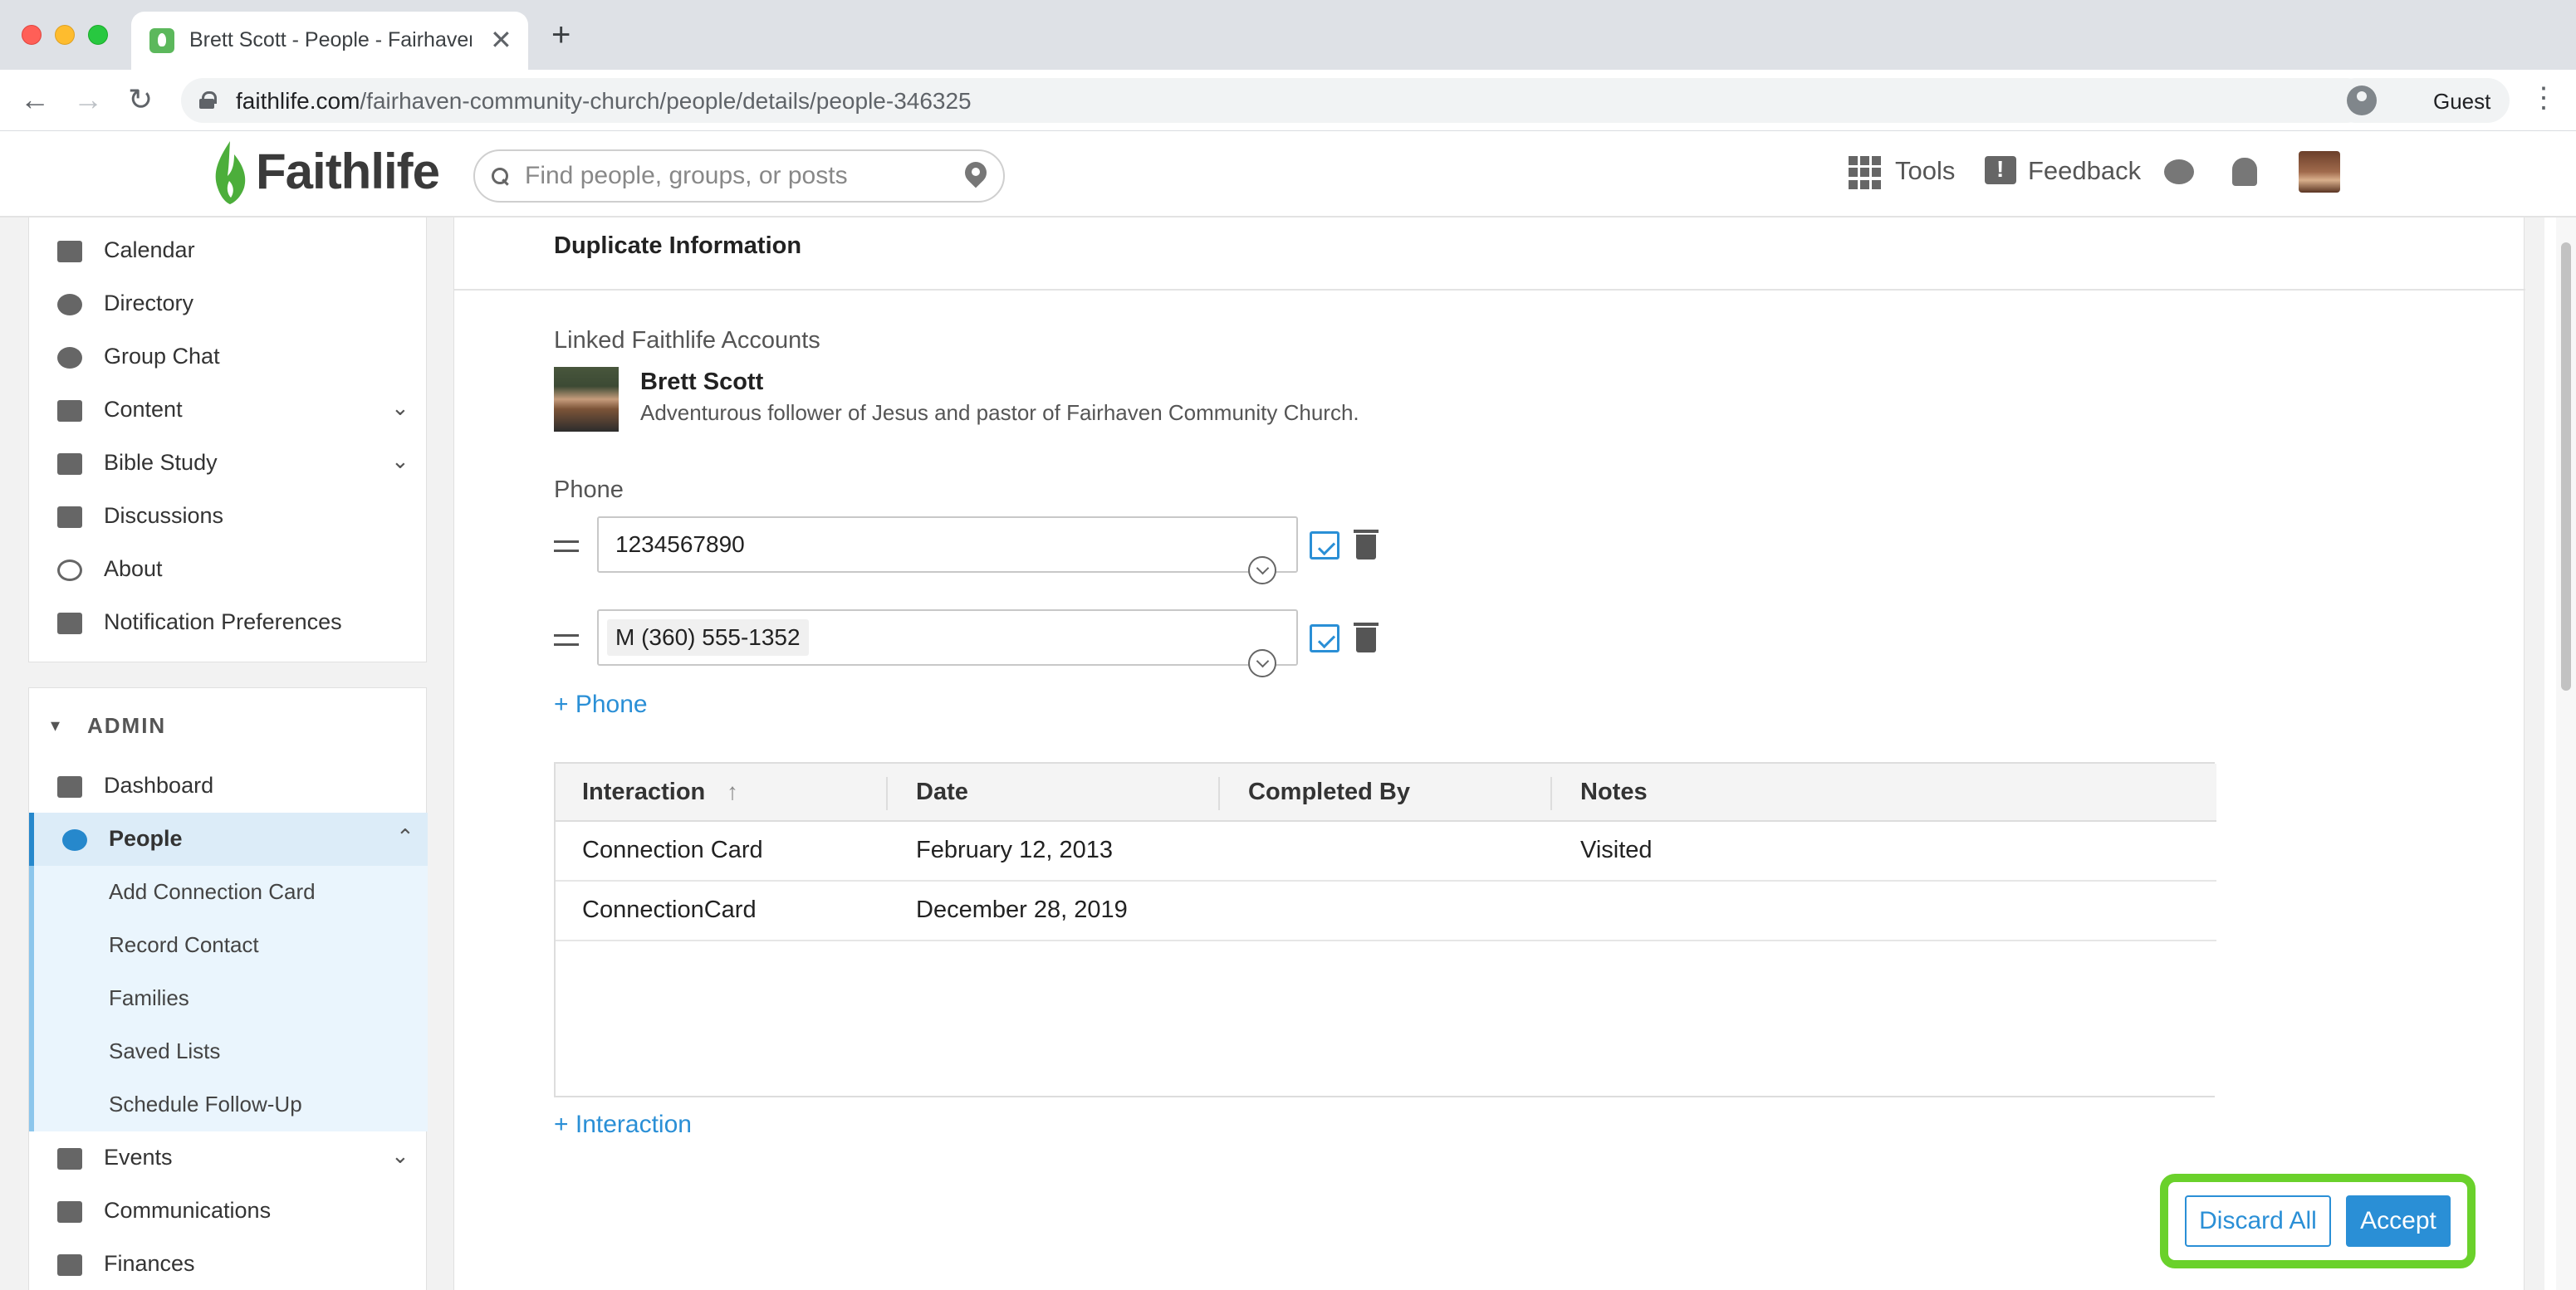 This screenshot has height=1290, width=2576. What do you see at coordinates (98, 35) in the screenshot?
I see `window-zoom-button` at bounding box center [98, 35].